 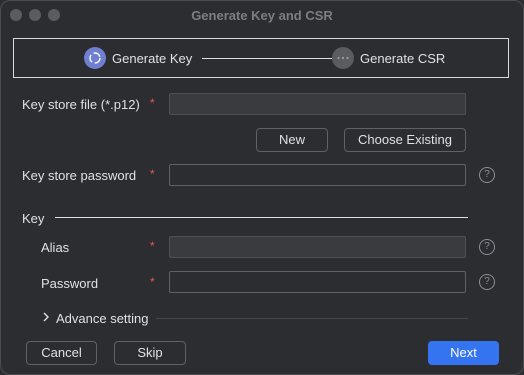 I want to click on keystore-password-help-icon: ?, so click(x=487, y=175).